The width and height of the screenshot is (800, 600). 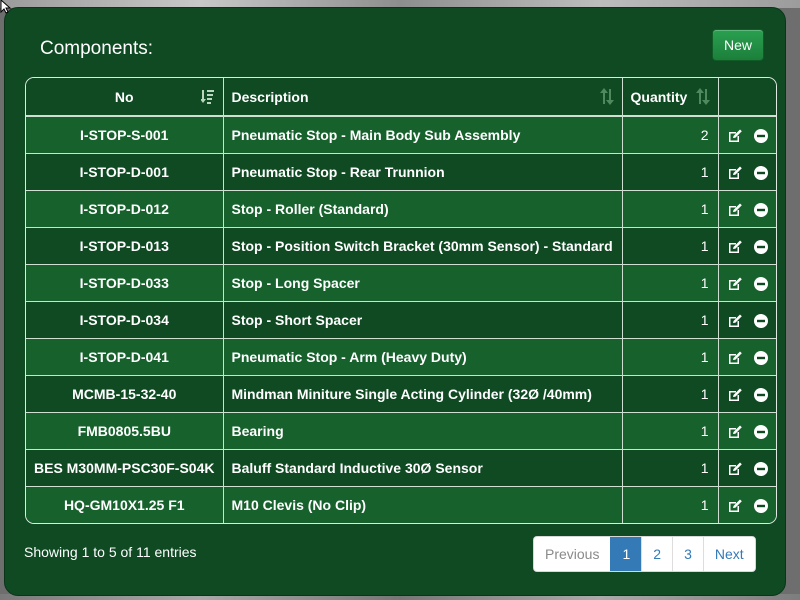 What do you see at coordinates (423, 504) in the screenshot?
I see `cell-description: M10 Clevis (No Clip)` at bounding box center [423, 504].